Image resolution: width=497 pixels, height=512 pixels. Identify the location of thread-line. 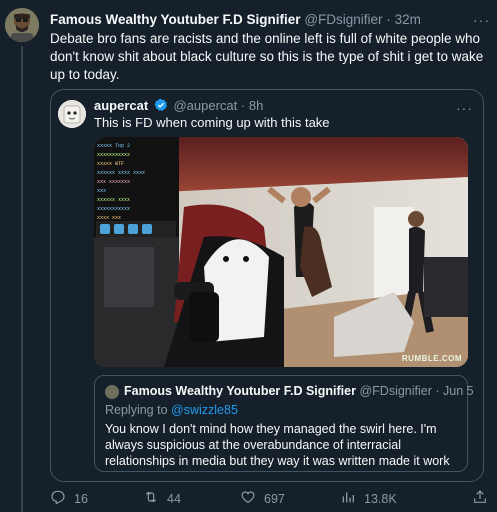
(22, 279).